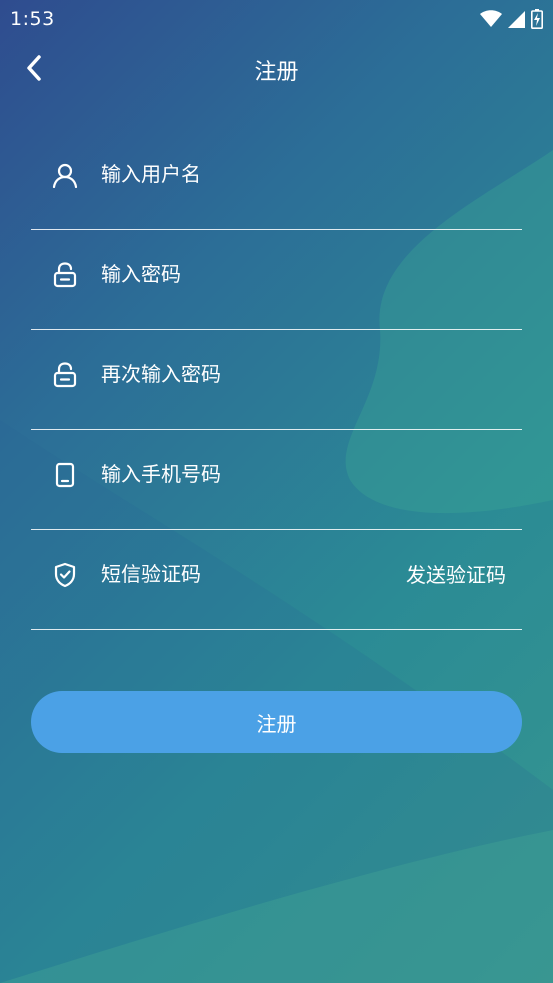 This screenshot has width=553, height=983. Describe the element at coordinates (276, 19) in the screenshot. I see `status-bar: 1:53` at that location.